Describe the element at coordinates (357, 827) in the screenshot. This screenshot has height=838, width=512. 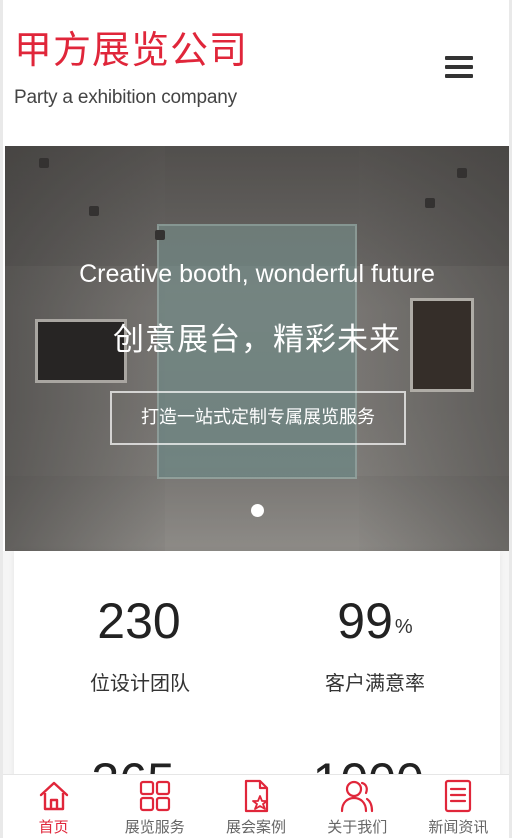
I see `nav-label: 关于我们` at that location.